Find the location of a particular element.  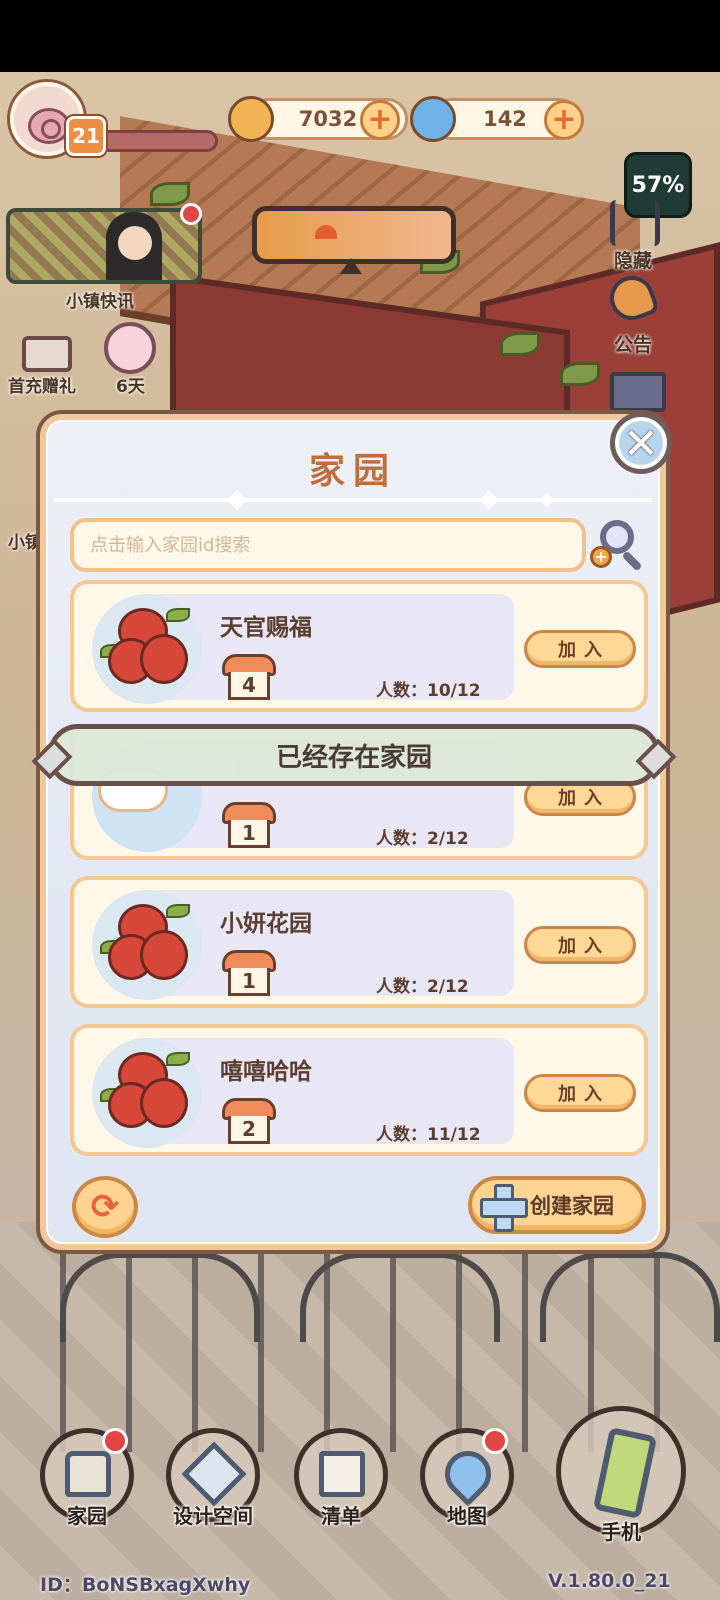

weather-panel is located at coordinates (354, 235).